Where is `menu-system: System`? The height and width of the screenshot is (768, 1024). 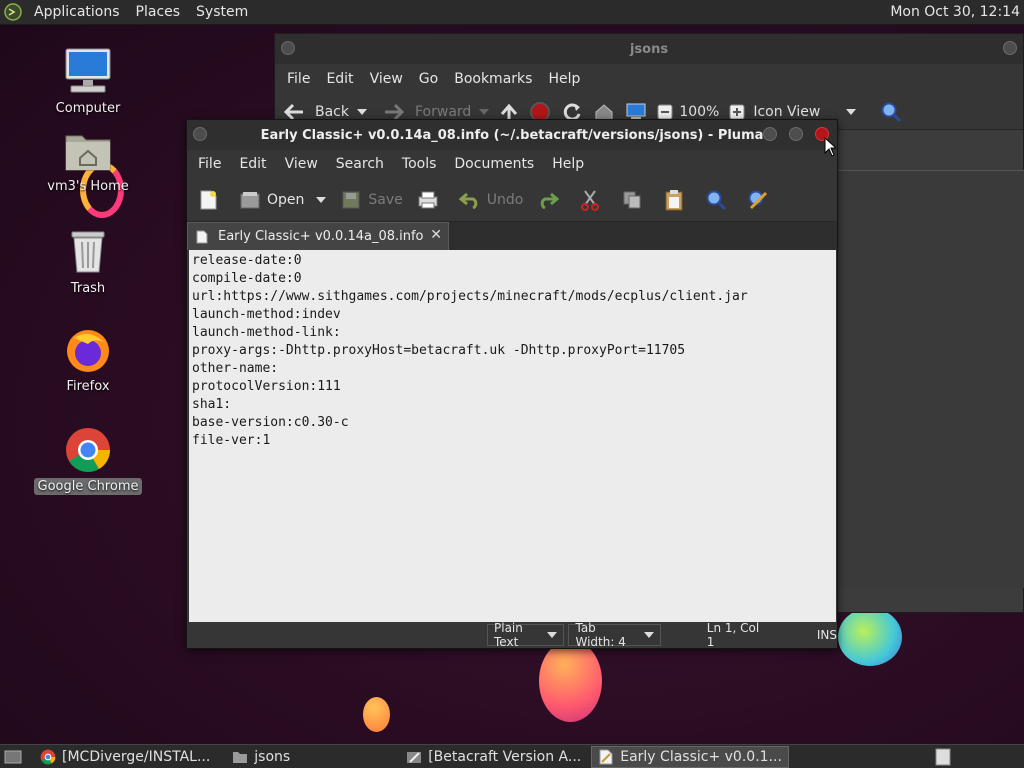
menu-system: System is located at coordinates (222, 12).